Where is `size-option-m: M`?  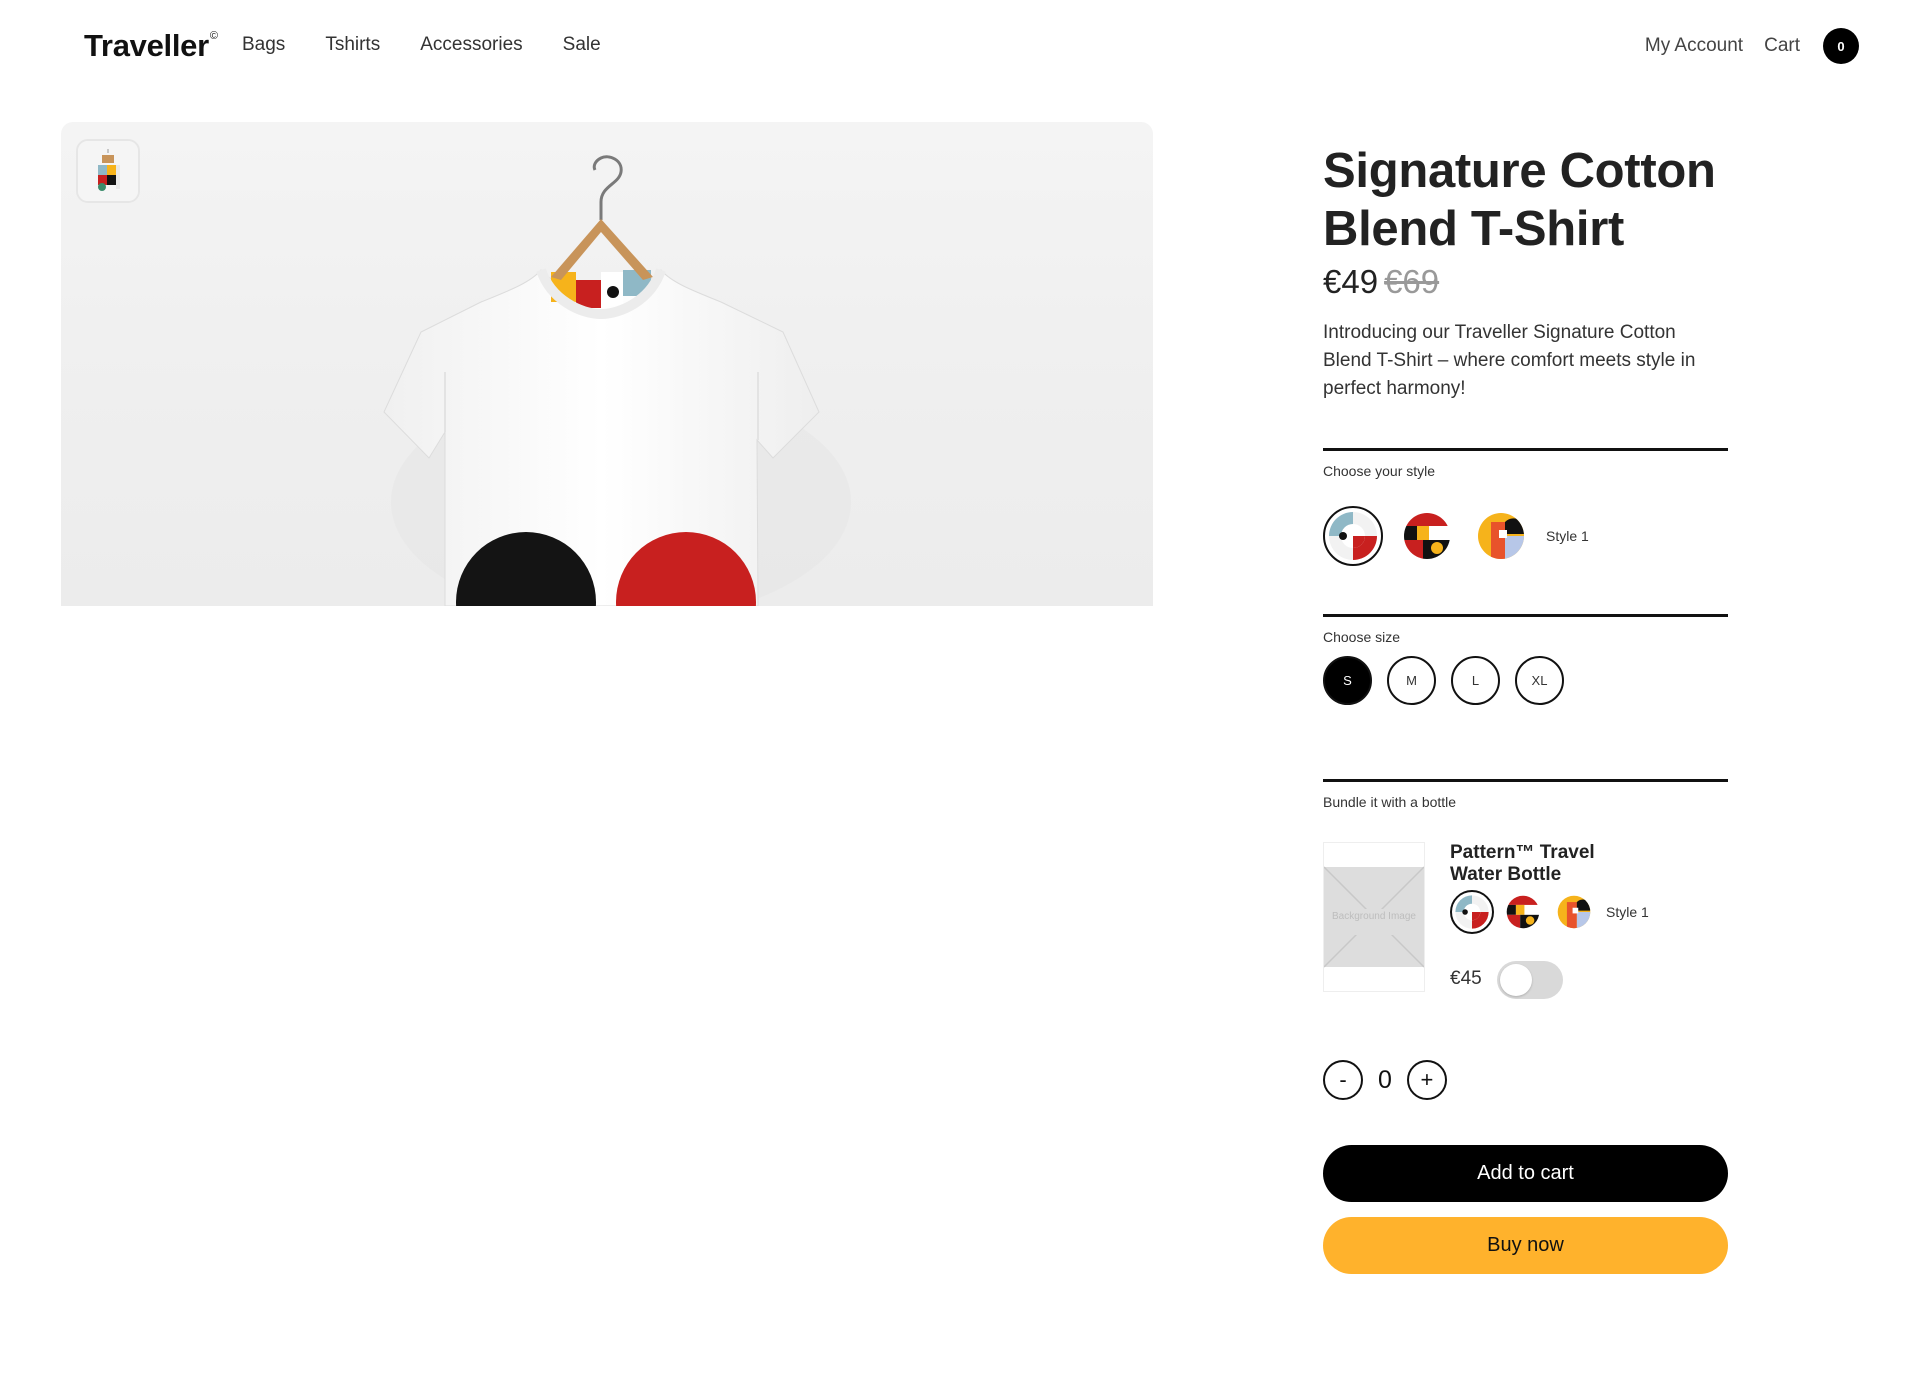
size-option-m: M is located at coordinates (1411, 680).